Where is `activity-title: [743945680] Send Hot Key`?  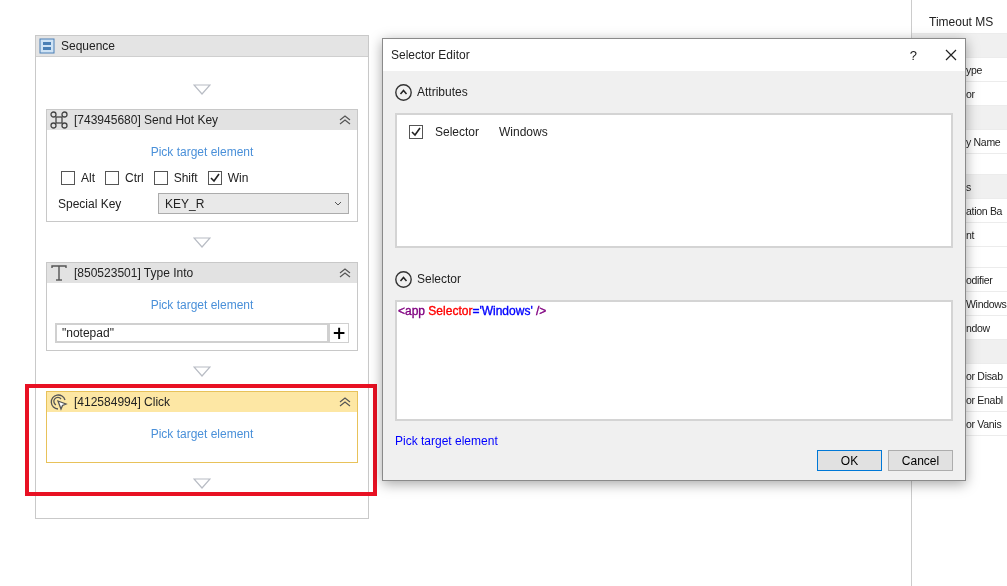
activity-title: [743945680] Send Hot Key is located at coordinates (147, 120).